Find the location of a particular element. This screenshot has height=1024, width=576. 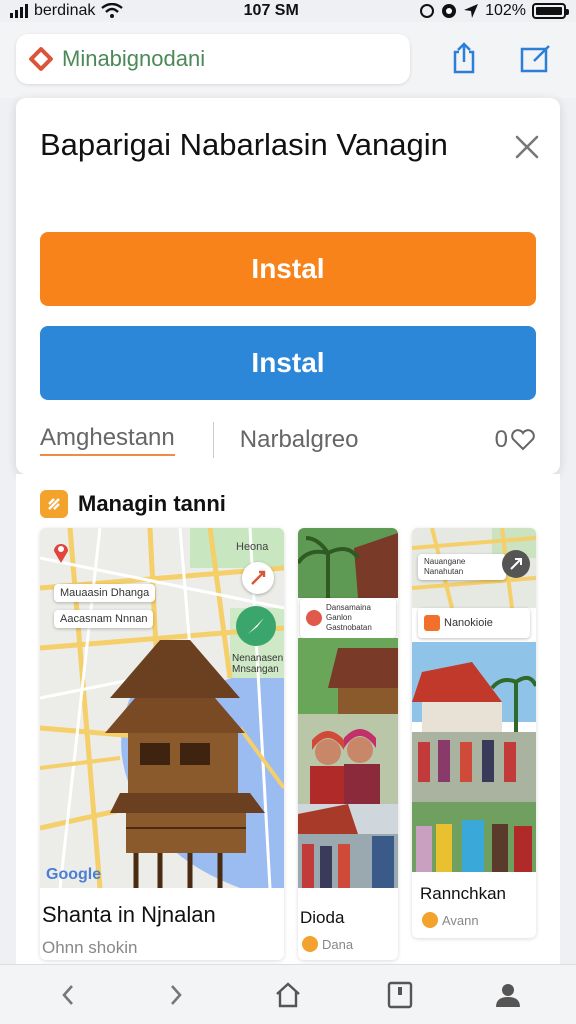

route-button is located at coordinates (516, 564).